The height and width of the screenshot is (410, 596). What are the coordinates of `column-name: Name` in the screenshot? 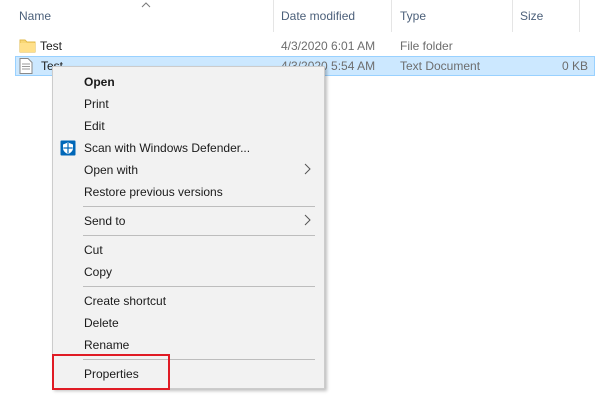 It's located at (35, 16).